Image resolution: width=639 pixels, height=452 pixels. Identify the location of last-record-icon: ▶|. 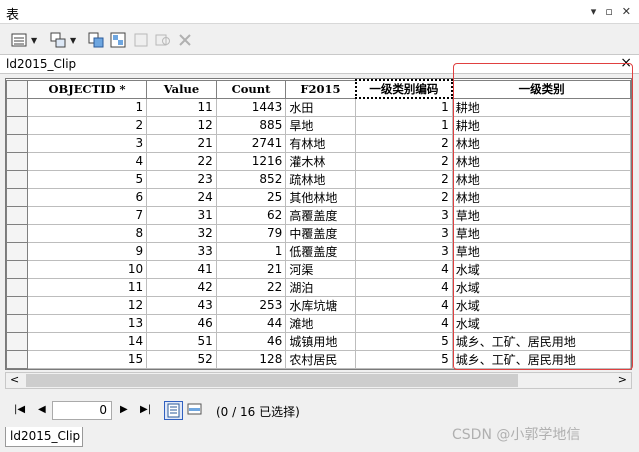
(145, 409).